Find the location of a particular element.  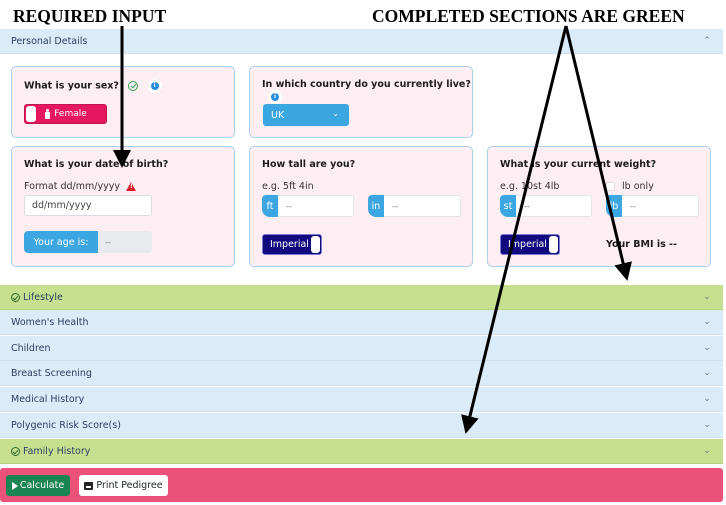

section-title: Women's Health is located at coordinates (50, 322).